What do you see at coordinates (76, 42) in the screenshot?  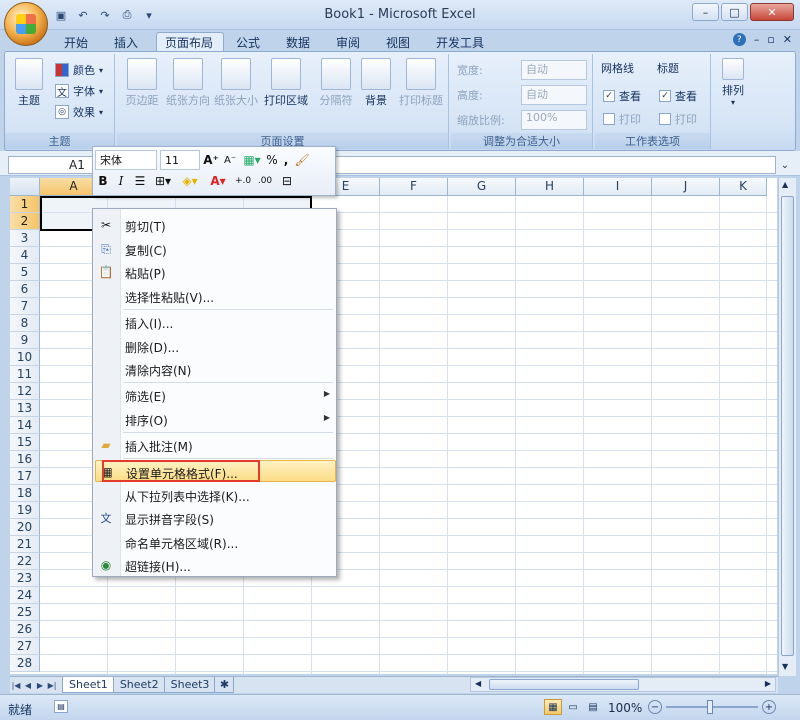 I see `tab-home: 开始` at bounding box center [76, 42].